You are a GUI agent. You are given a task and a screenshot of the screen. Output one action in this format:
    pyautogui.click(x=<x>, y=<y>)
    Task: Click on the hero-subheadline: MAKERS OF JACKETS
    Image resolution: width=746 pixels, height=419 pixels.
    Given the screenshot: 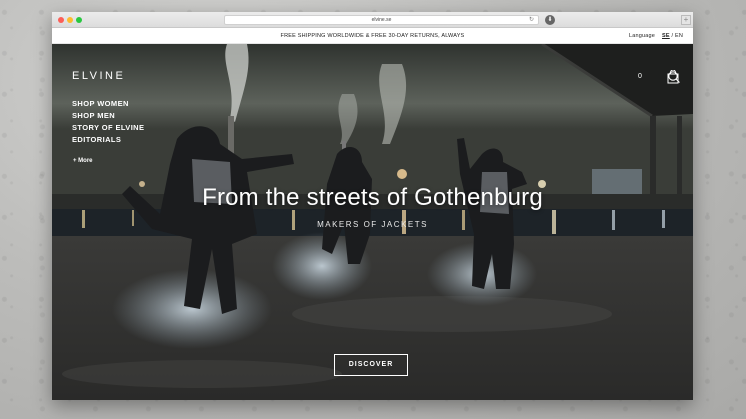 What is the action you would take?
    pyautogui.click(x=372, y=224)
    